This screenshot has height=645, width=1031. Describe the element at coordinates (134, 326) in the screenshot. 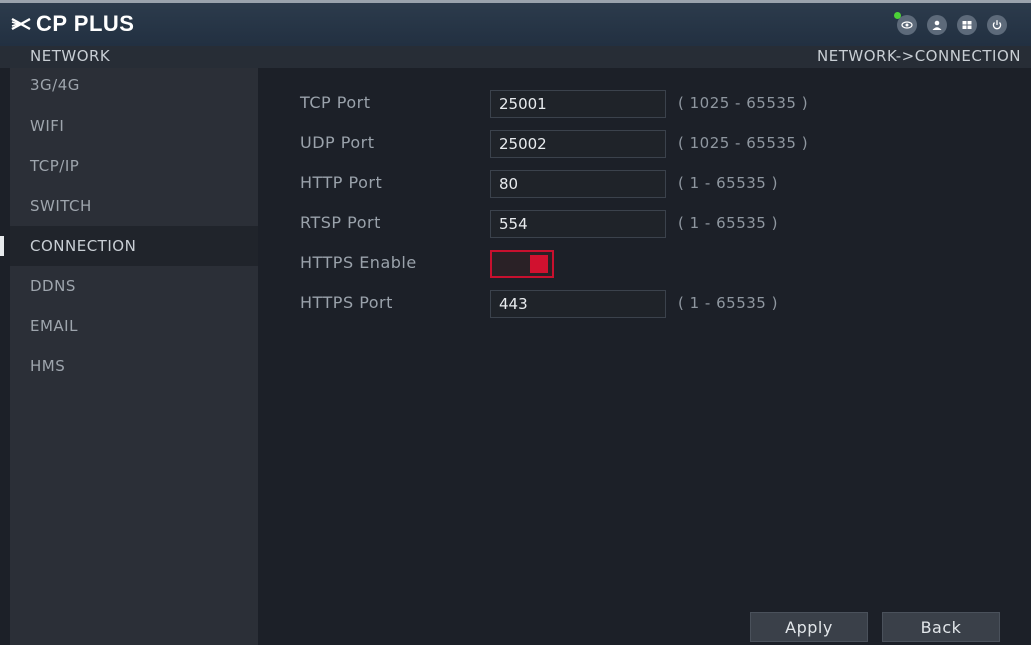

I see `sidebar-item-email: EMAIL` at that location.